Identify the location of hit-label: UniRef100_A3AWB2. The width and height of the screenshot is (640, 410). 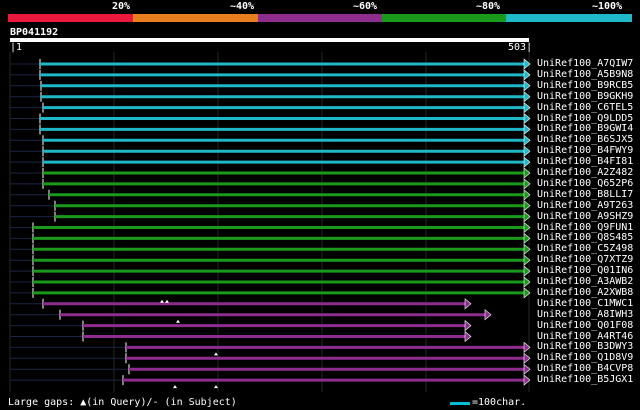
(585, 281).